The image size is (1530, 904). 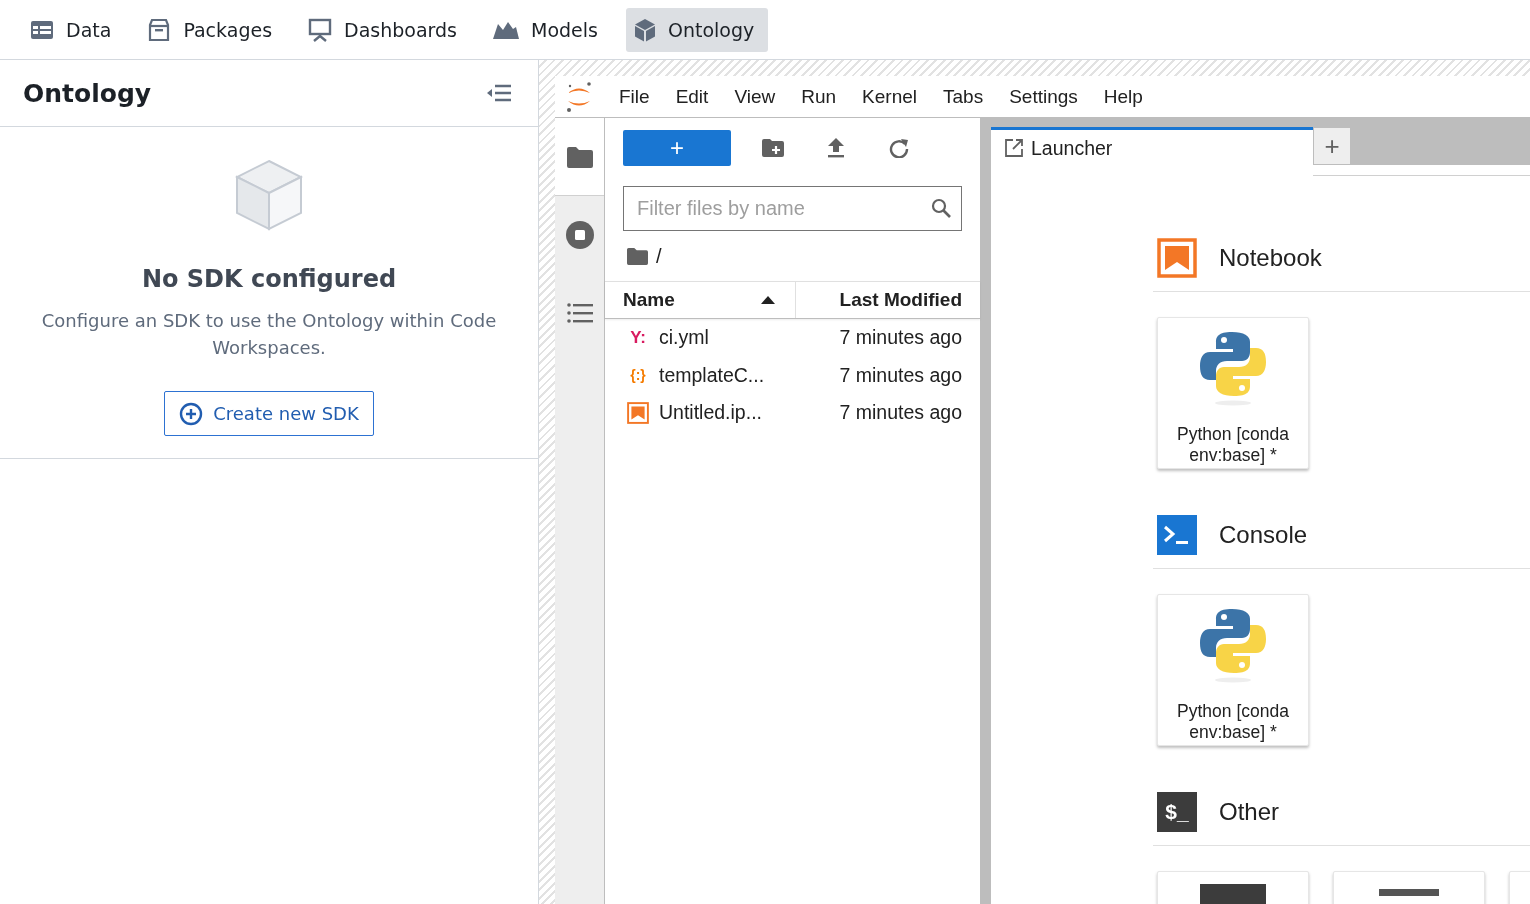 What do you see at coordinates (269, 413) in the screenshot?
I see `create-sdk-button: Create new SDK` at bounding box center [269, 413].